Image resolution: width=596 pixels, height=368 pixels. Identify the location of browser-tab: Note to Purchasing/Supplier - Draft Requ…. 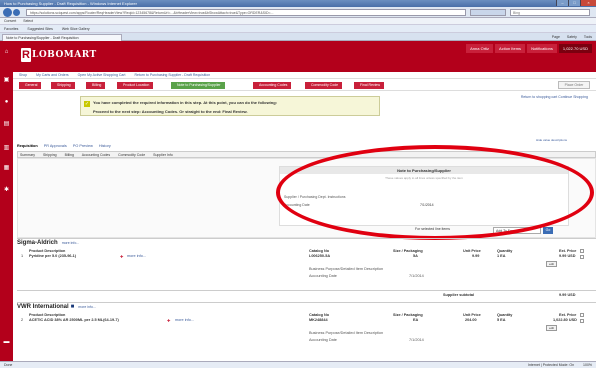
(62, 37).